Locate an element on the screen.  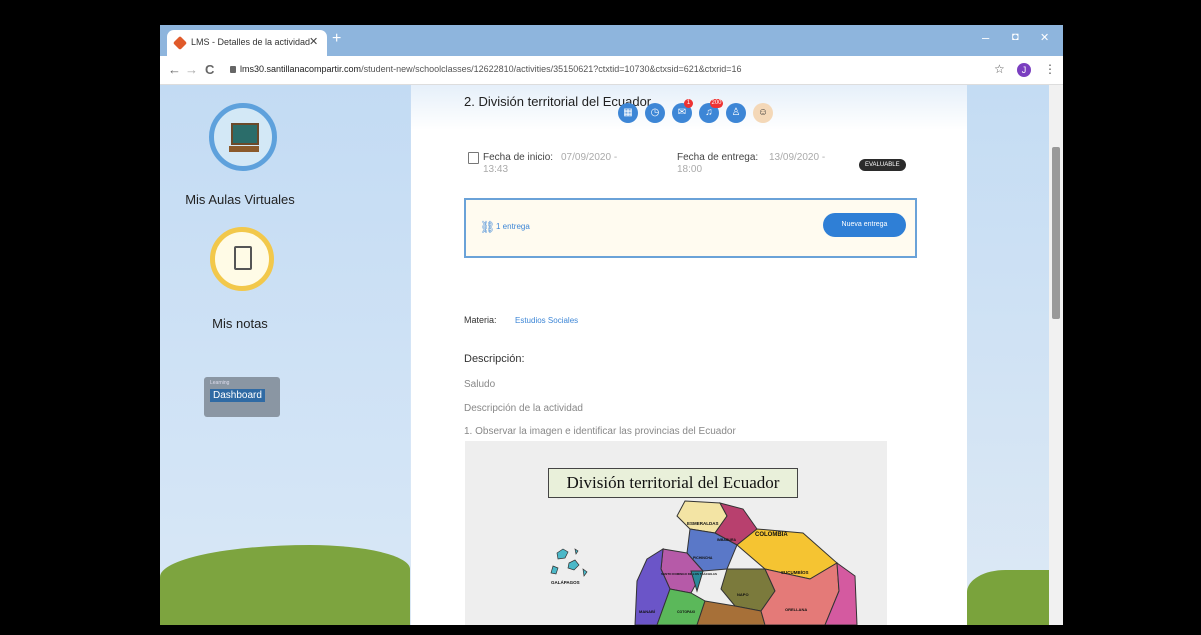
reload-icon: C is located at coordinates (209, 69).